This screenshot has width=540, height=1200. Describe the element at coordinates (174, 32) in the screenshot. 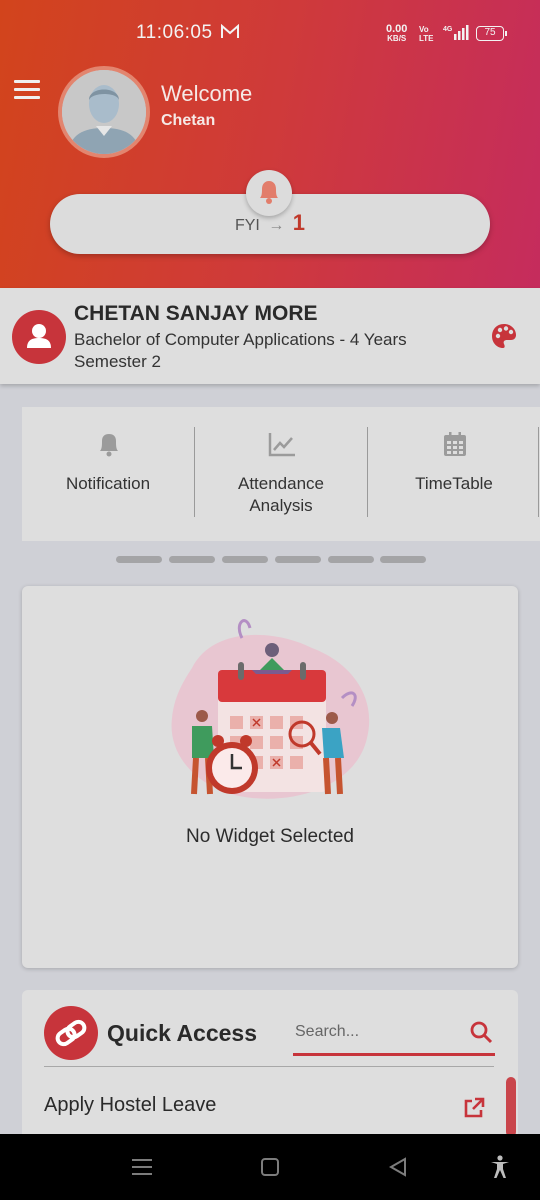

I see `status-time: 11:06:05` at that location.